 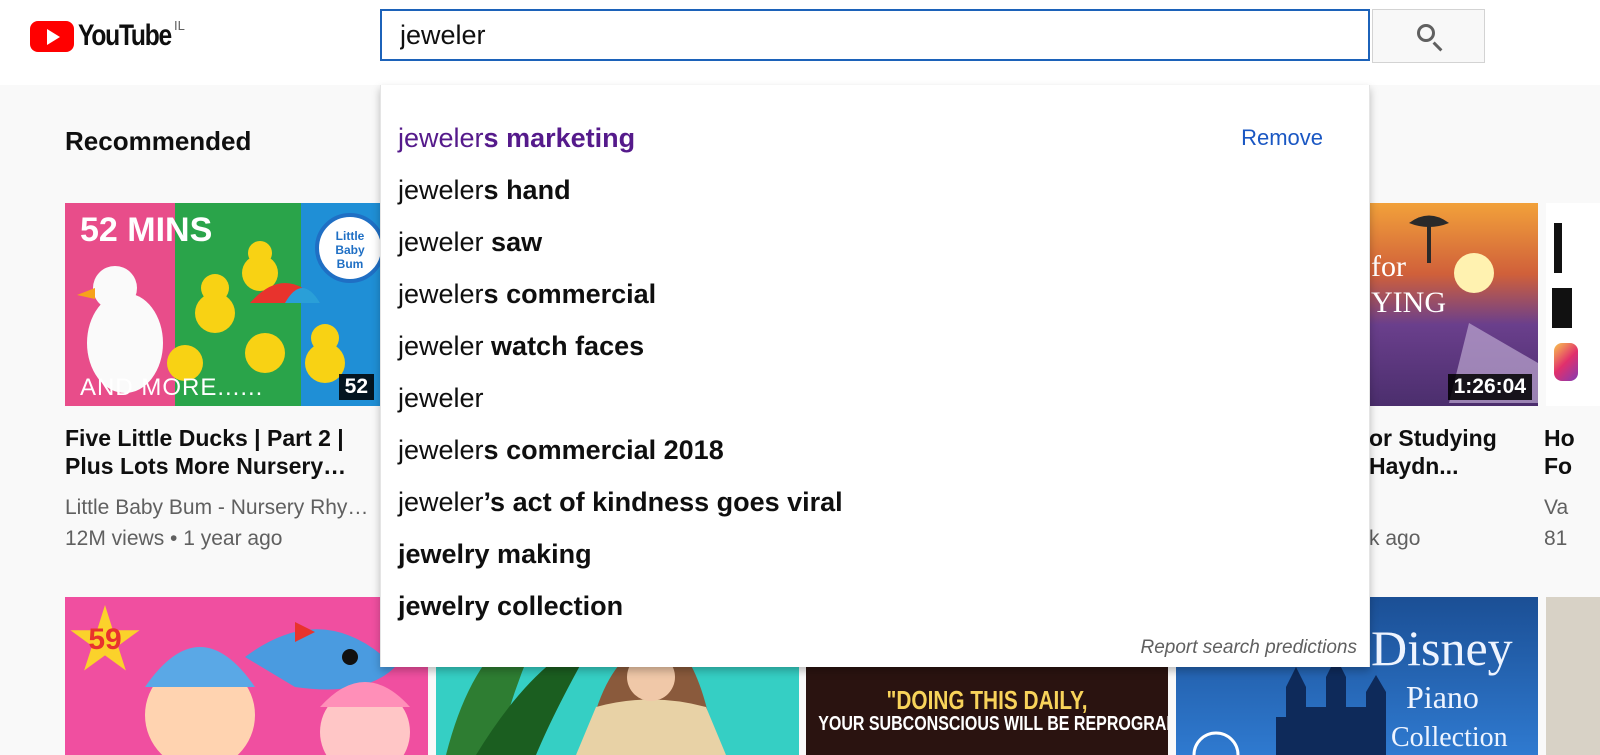 I want to click on suggestion-completion: watch faces, so click(x=564, y=346).